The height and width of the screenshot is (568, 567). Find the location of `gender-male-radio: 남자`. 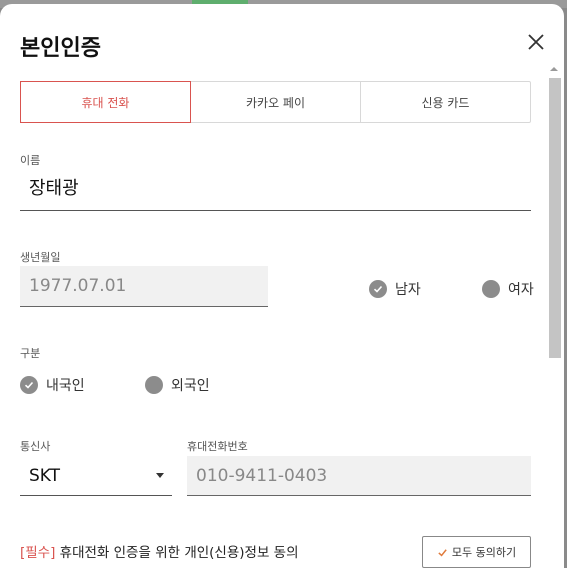

gender-male-radio: 남자 is located at coordinates (395, 289).